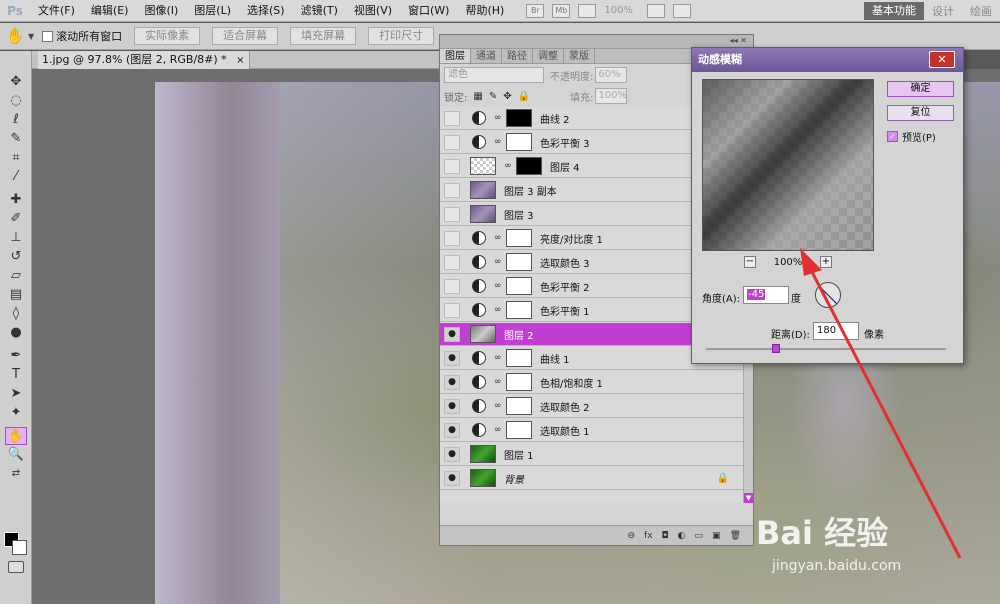  What do you see at coordinates (514, 478) in the screenshot?
I see `layer-name: 背景` at bounding box center [514, 478].